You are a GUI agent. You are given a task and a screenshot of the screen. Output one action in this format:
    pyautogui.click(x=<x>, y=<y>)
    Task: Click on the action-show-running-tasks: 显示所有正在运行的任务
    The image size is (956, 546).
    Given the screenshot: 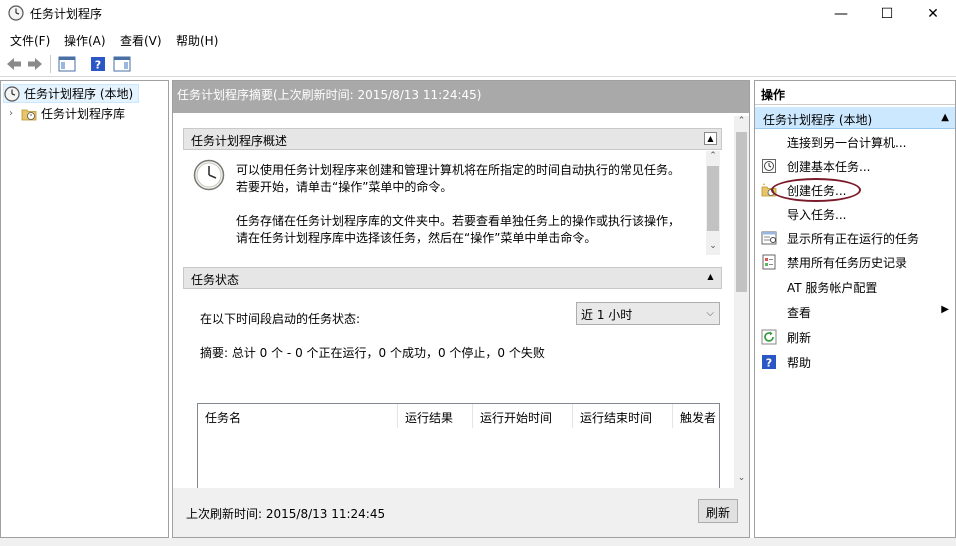 What is the action you would take?
    pyautogui.click(x=855, y=238)
    